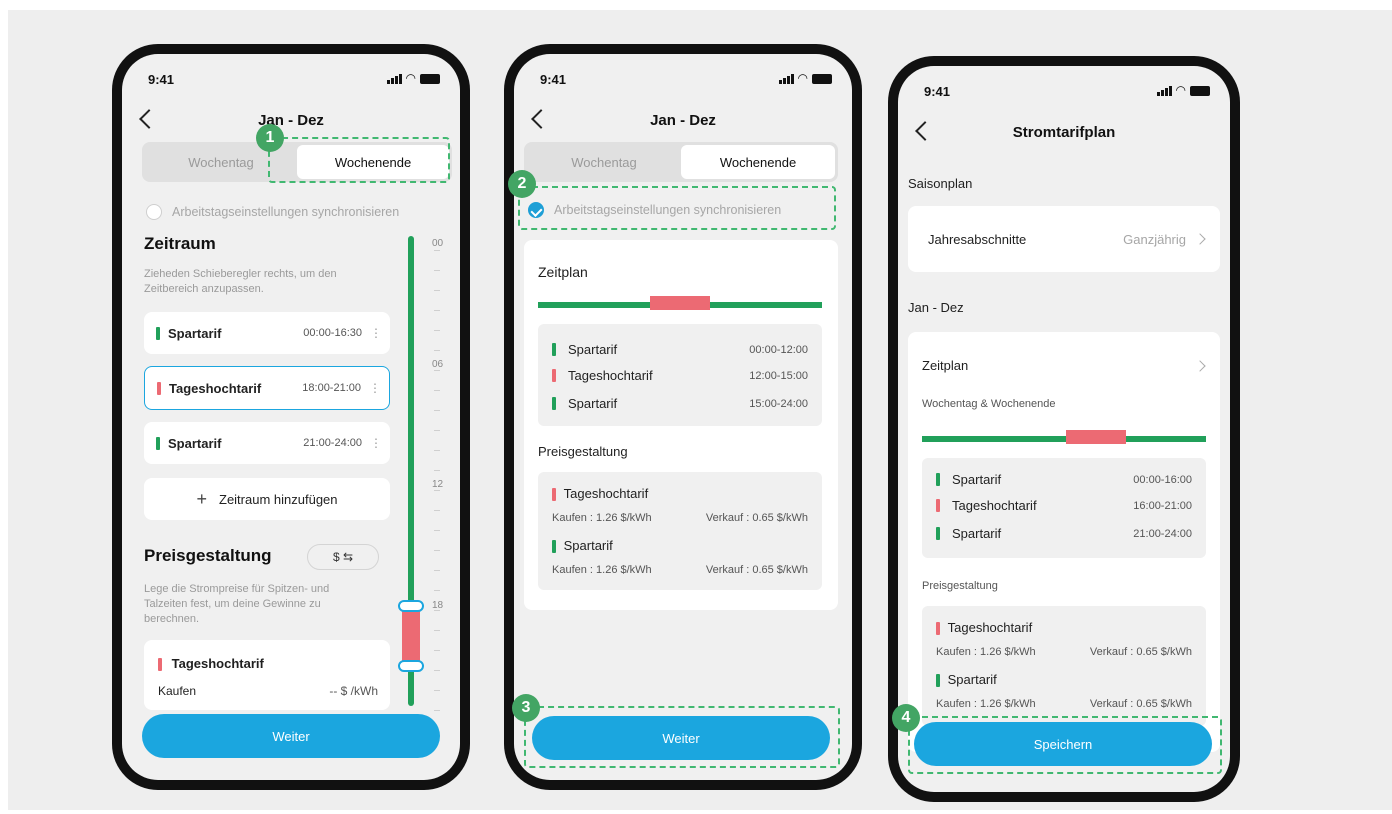 The image size is (1392, 814). What do you see at coordinates (291, 120) in the screenshot?
I see `page-title: Jan - Dez` at bounding box center [291, 120].